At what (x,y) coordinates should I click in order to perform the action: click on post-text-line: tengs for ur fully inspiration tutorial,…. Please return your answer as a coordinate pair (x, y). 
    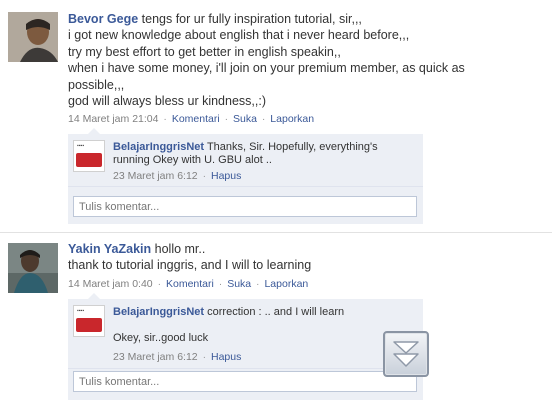
    Looking at the image, I should click on (251, 19).